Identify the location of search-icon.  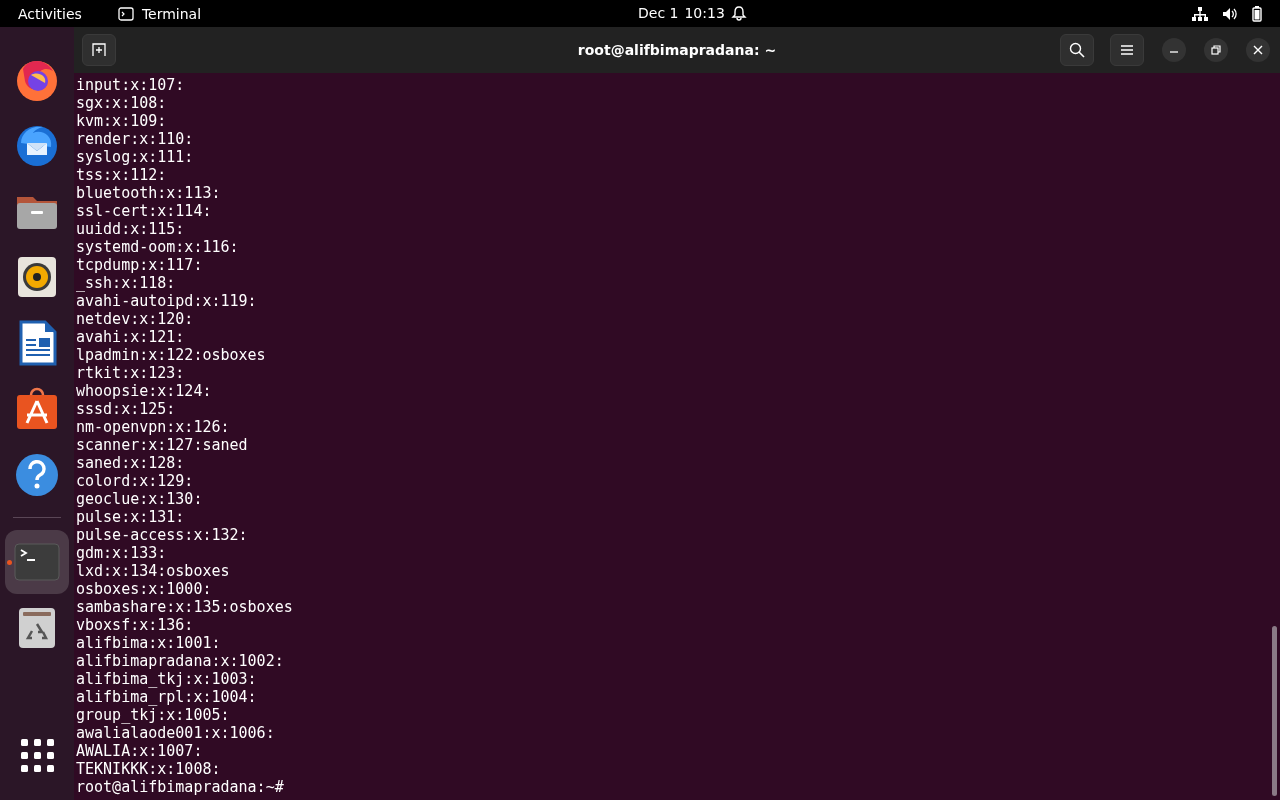
(1077, 50).